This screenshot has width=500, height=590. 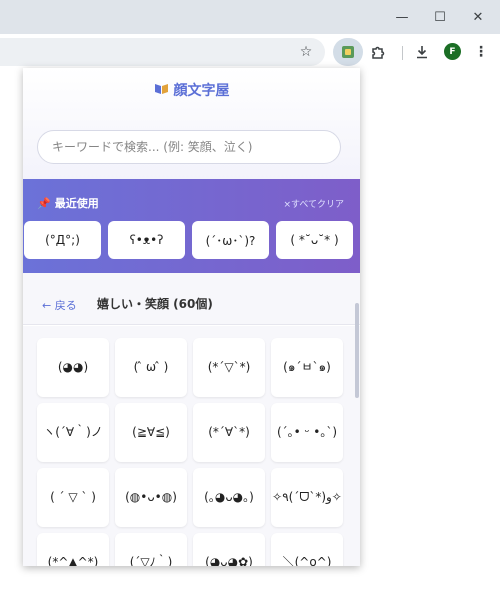 I want to click on download-icon, so click(x=422, y=52).